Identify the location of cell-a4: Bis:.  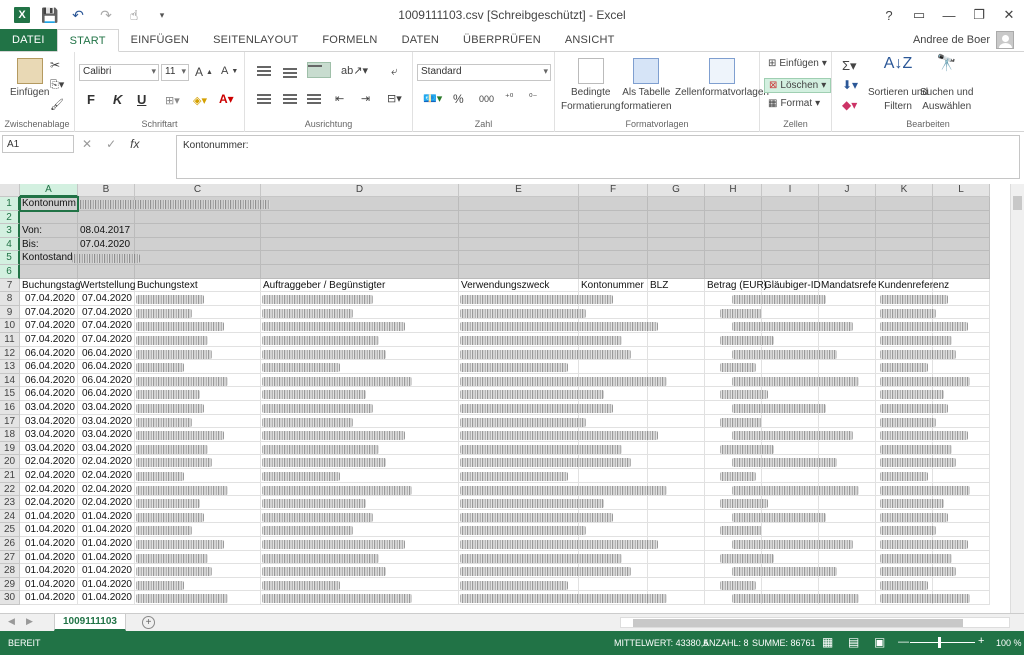
(49, 244).